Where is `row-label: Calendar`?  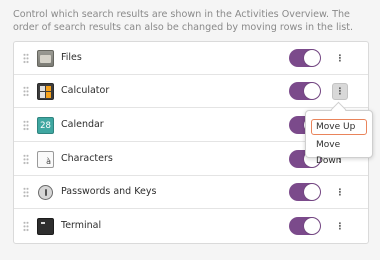
row-label: Calendar is located at coordinates (82, 124).